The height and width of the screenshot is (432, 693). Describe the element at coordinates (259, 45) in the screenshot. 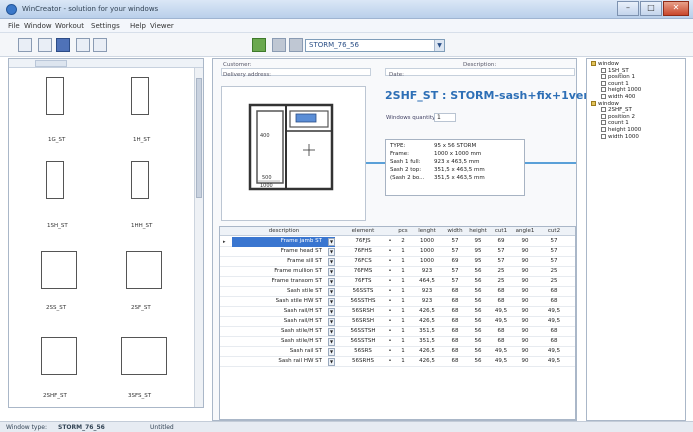

I see `move-up-icon` at that location.